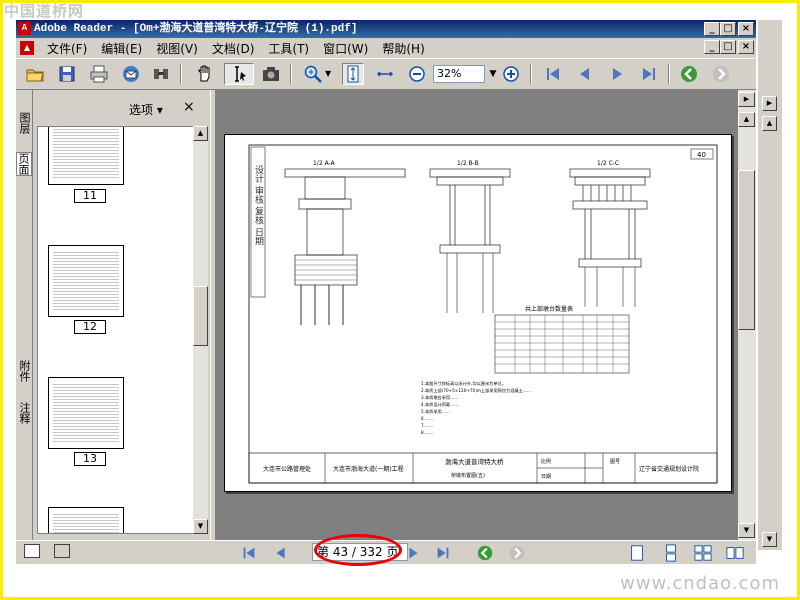  I want to click on snapshot-icon, so click(271, 74).